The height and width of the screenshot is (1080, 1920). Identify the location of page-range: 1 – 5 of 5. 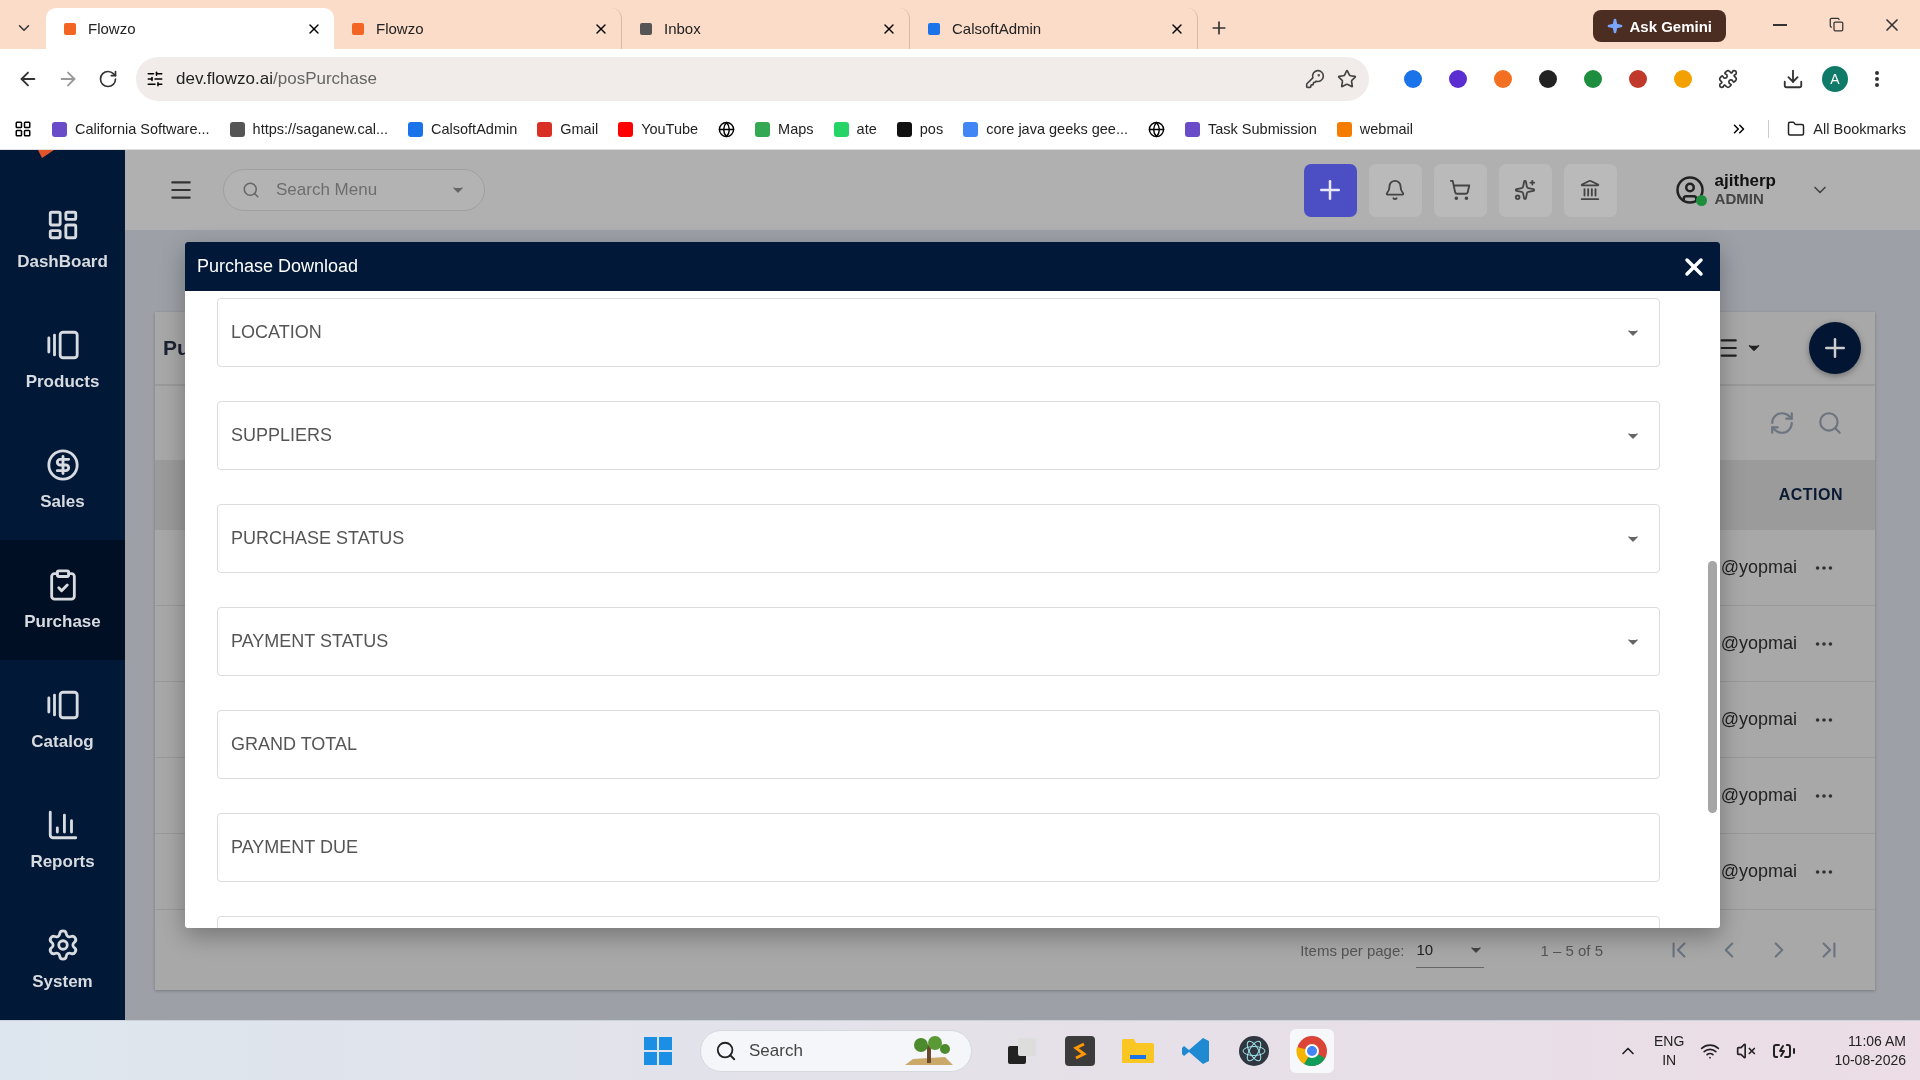
(1571, 950).